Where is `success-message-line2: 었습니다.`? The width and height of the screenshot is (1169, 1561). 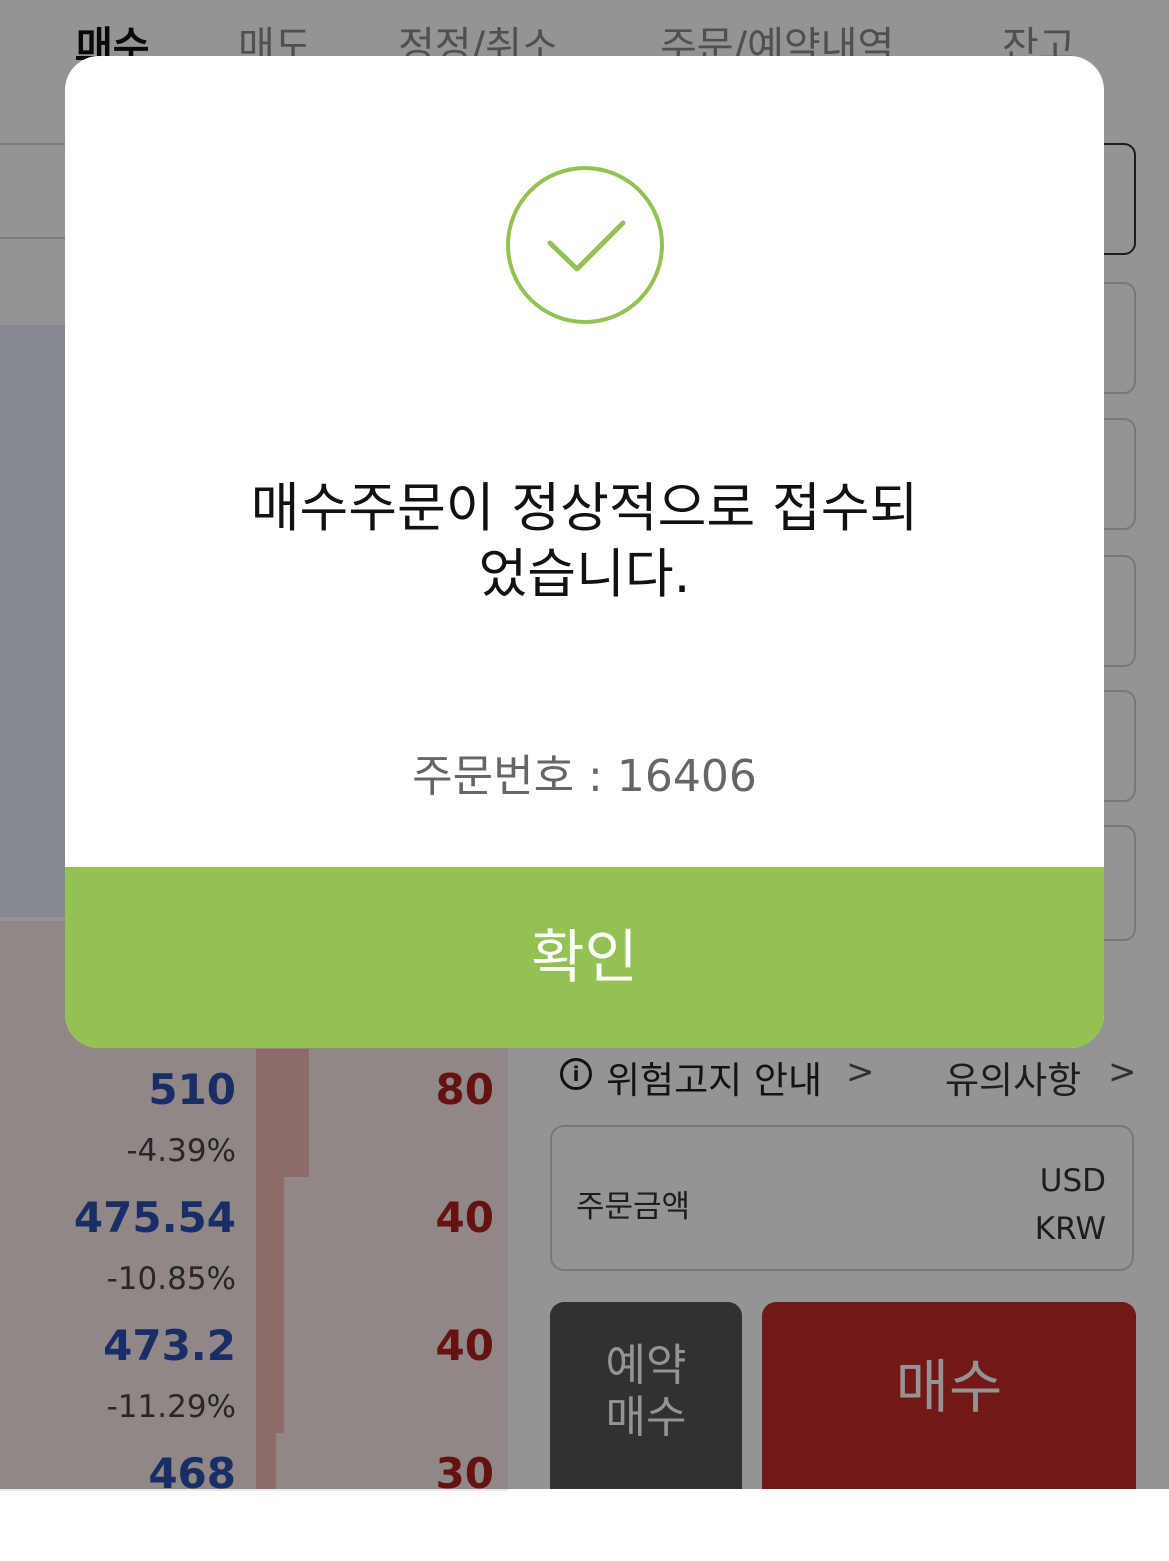 success-message-line2: 었습니다. is located at coordinates (584, 574).